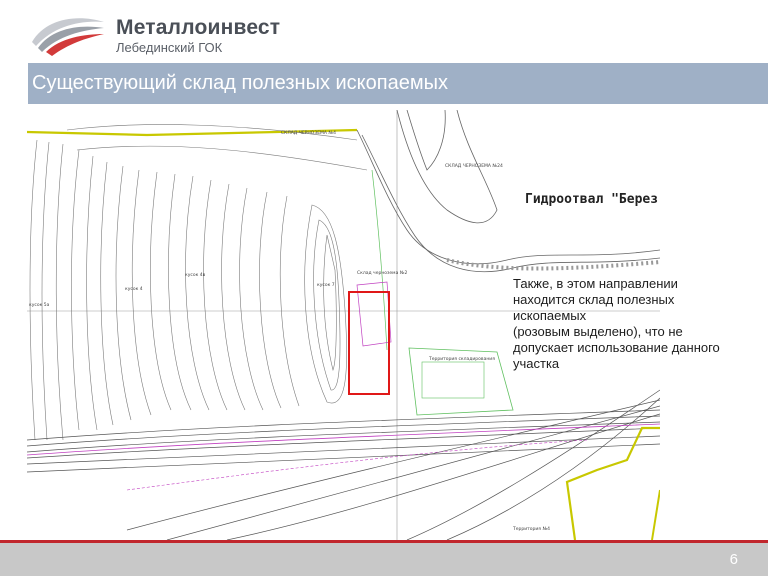 The image size is (768, 576). I want to click on company-logo: Металлоинвест Лебединский ГОК, so click(154, 34).